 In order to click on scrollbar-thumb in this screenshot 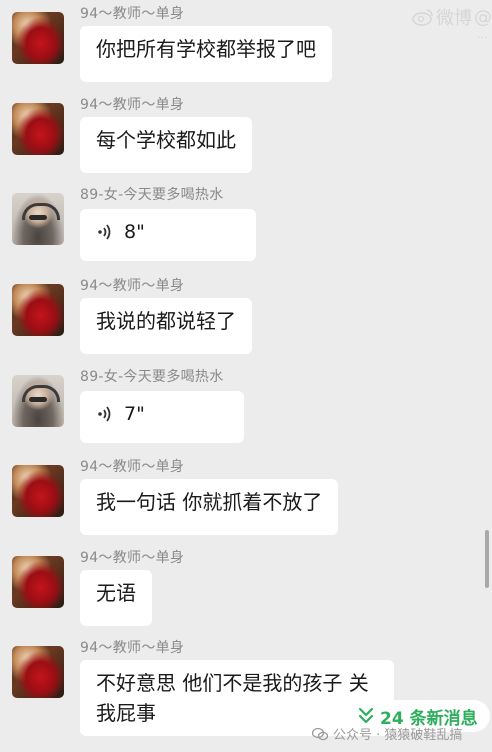, I will do `click(487, 559)`.